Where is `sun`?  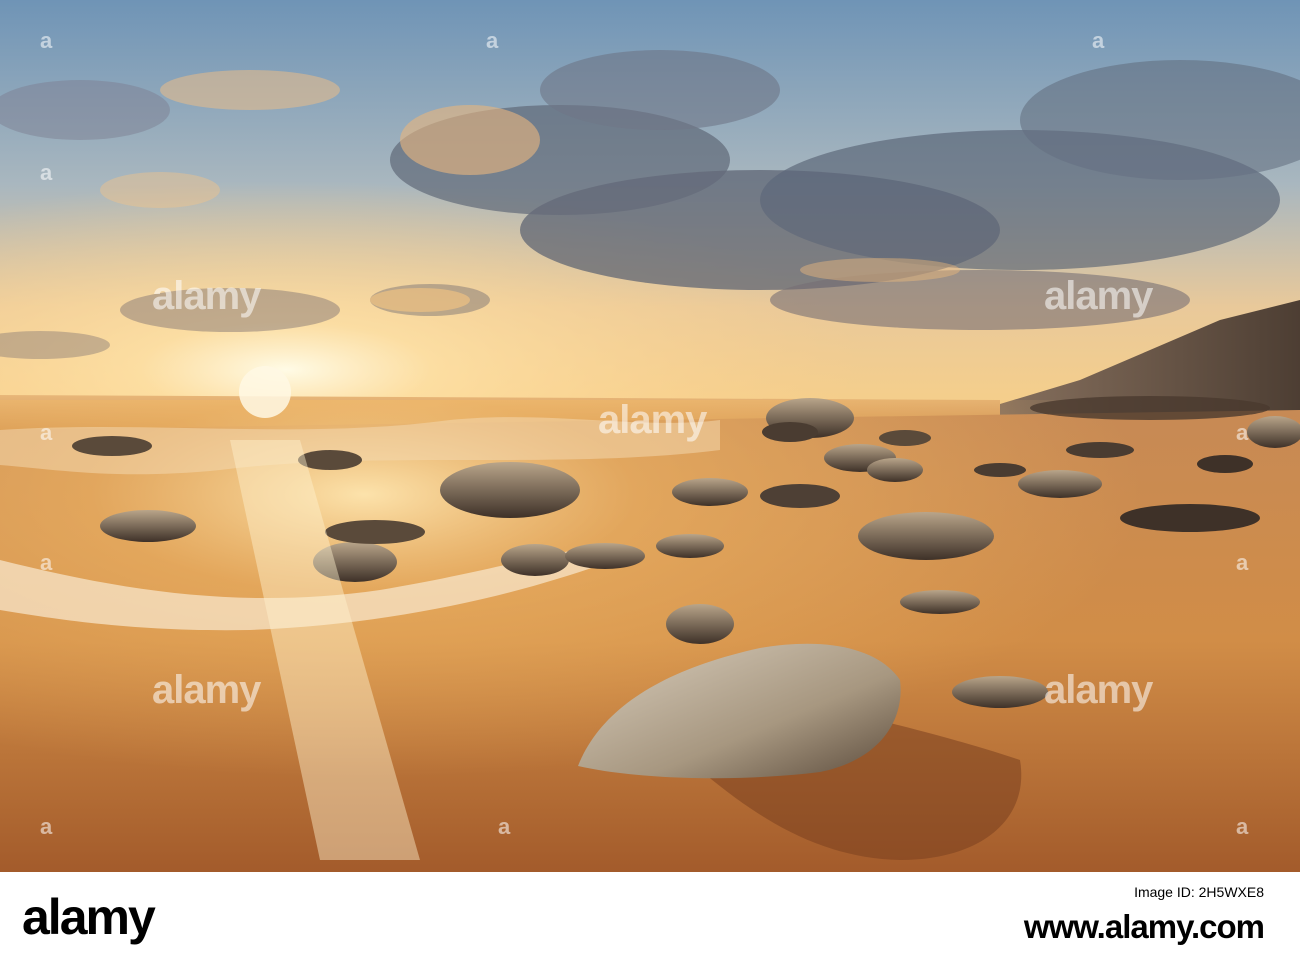 sun is located at coordinates (265, 392).